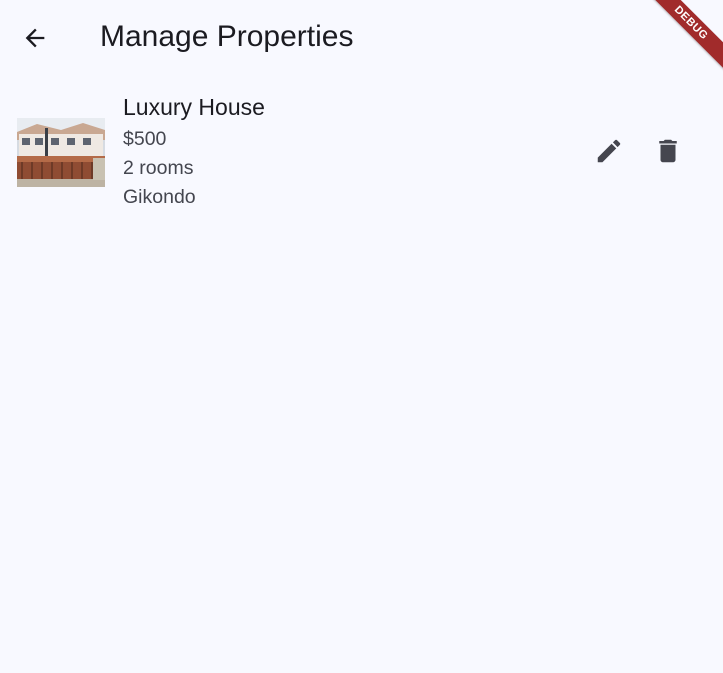 The image size is (723, 673). I want to click on arrow-back-icon, so click(35, 38).